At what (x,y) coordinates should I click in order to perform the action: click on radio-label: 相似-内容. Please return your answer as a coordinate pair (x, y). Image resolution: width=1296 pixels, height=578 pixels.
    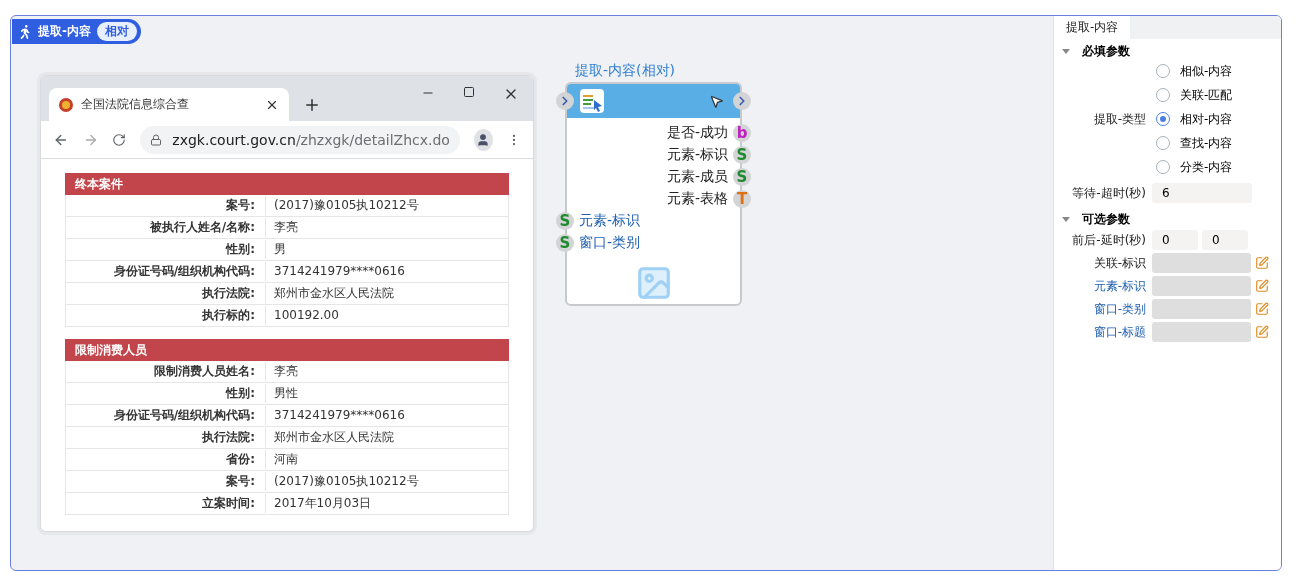
    Looking at the image, I should click on (1206, 71).